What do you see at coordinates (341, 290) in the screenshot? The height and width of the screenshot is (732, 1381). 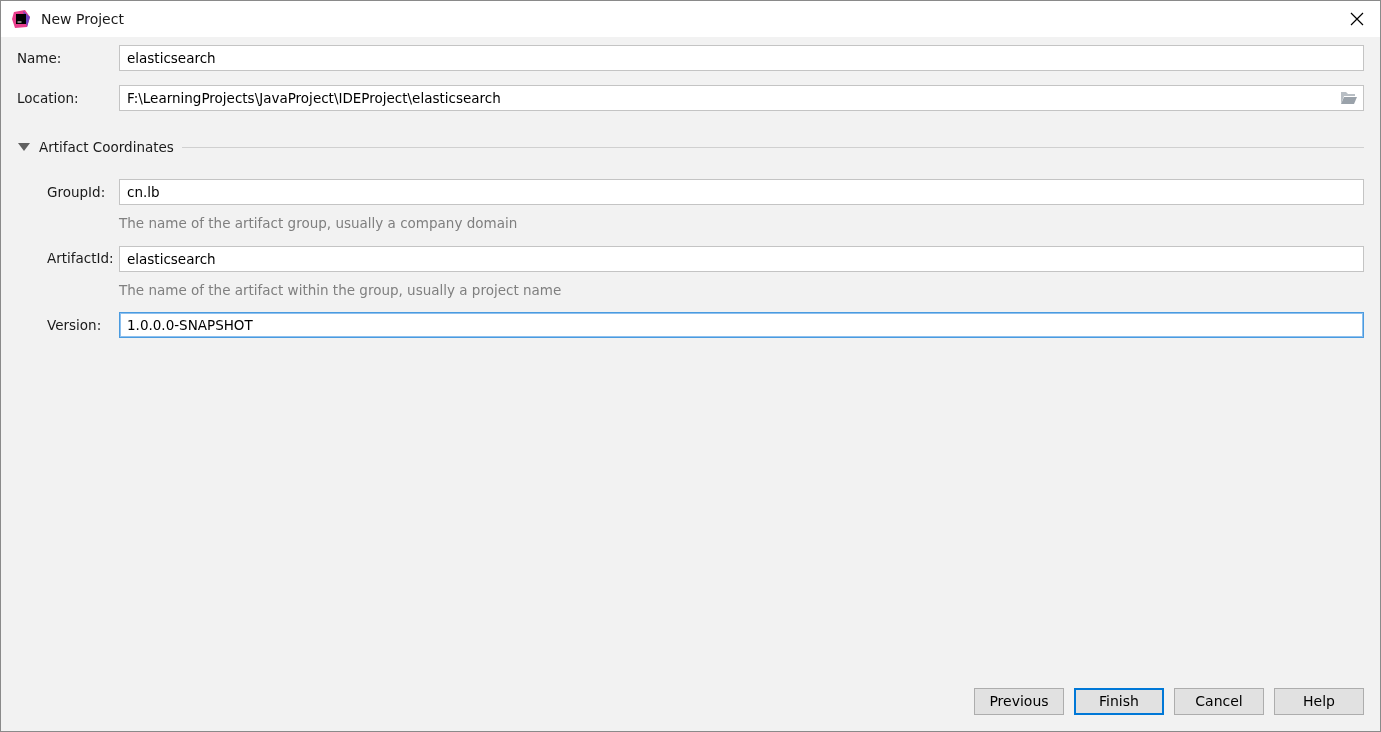 I see `hint-text: The name of the artifact within the group, usually a project name` at bounding box center [341, 290].